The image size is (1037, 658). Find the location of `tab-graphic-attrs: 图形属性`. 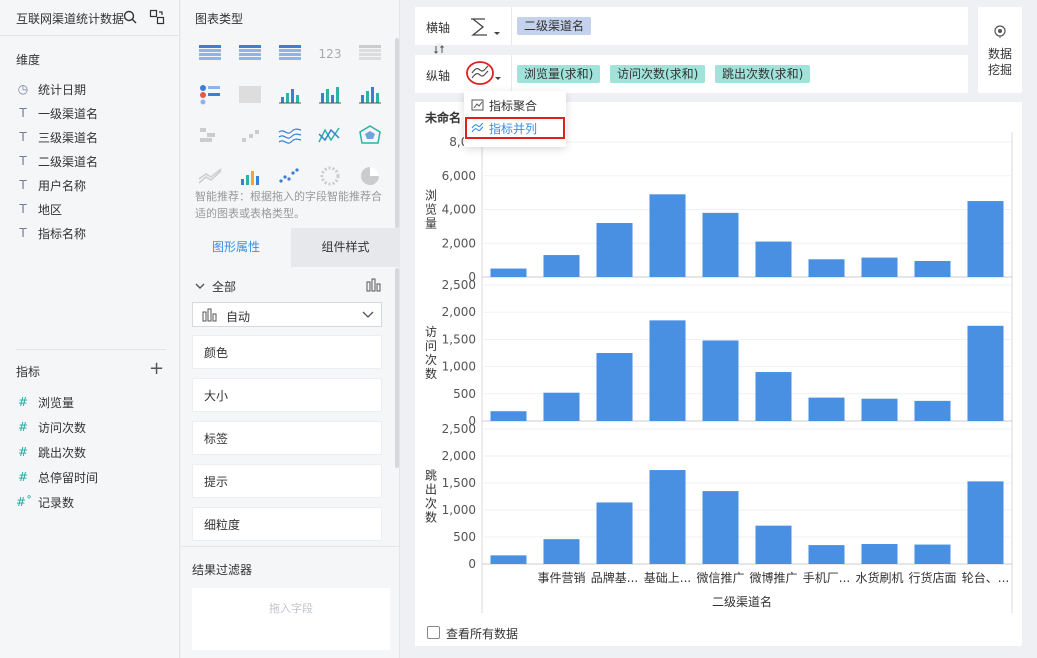

tab-graphic-attrs: 图形属性 is located at coordinates (236, 247).